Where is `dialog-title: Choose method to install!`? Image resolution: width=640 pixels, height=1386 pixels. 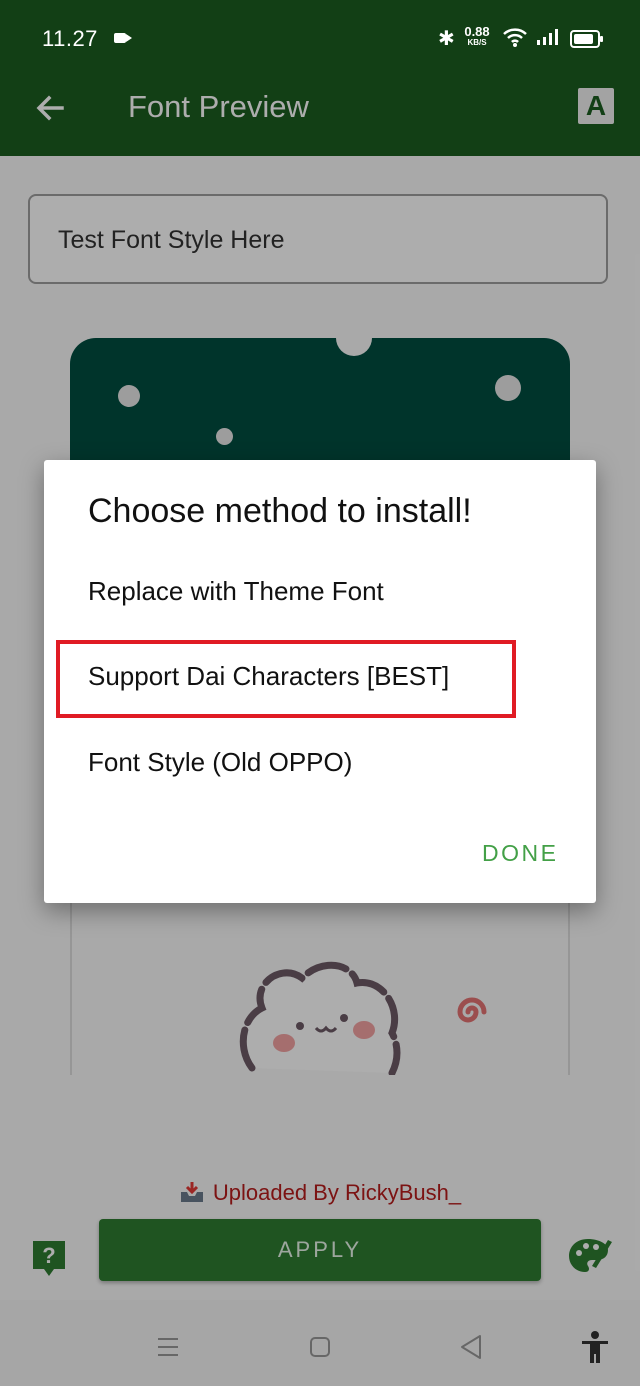 dialog-title: Choose method to install! is located at coordinates (280, 511).